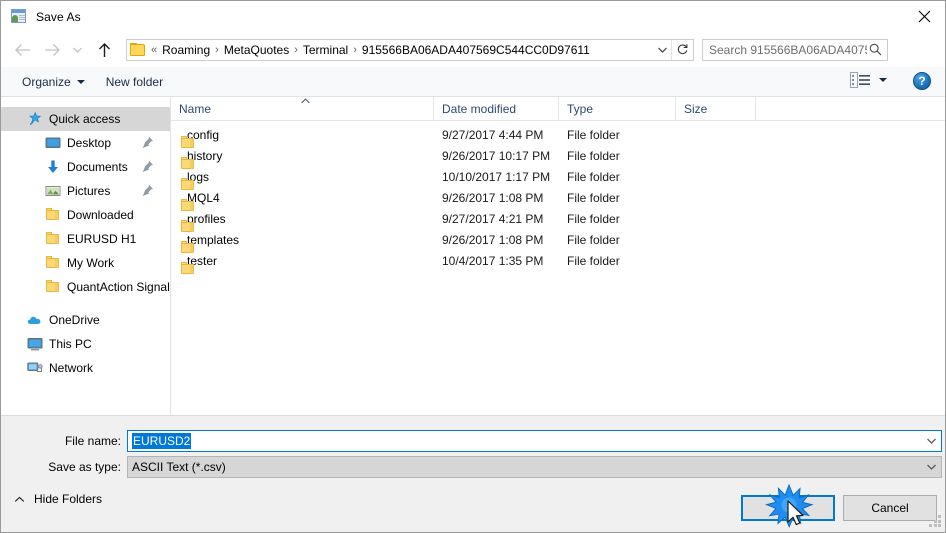 This screenshot has height=533, width=946. What do you see at coordinates (788, 49) in the screenshot?
I see `search-input` at bounding box center [788, 49].